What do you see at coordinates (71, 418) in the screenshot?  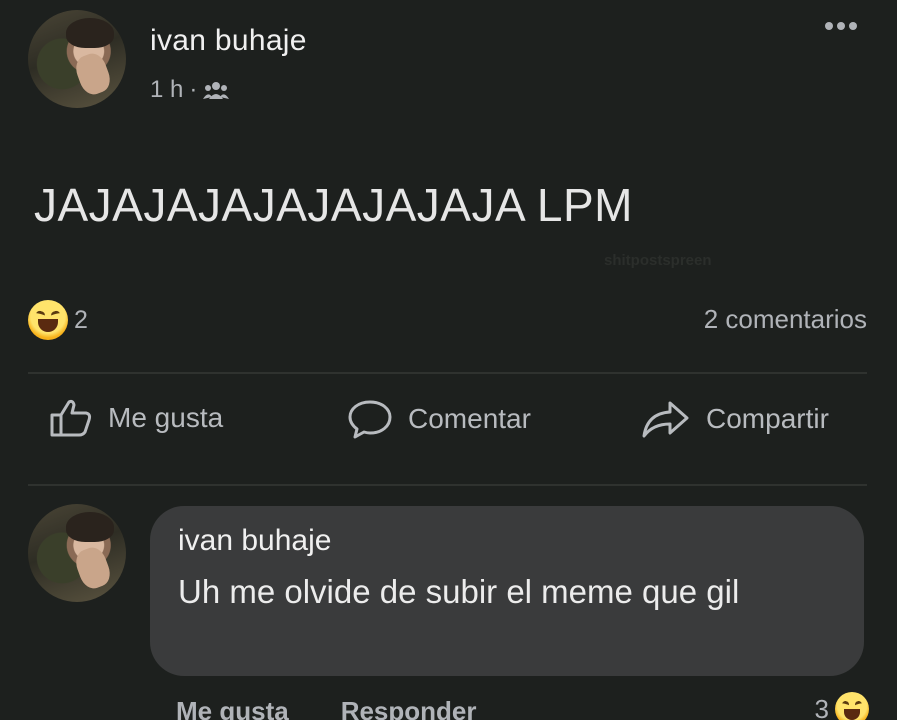 I see `thumbs-up-icon` at bounding box center [71, 418].